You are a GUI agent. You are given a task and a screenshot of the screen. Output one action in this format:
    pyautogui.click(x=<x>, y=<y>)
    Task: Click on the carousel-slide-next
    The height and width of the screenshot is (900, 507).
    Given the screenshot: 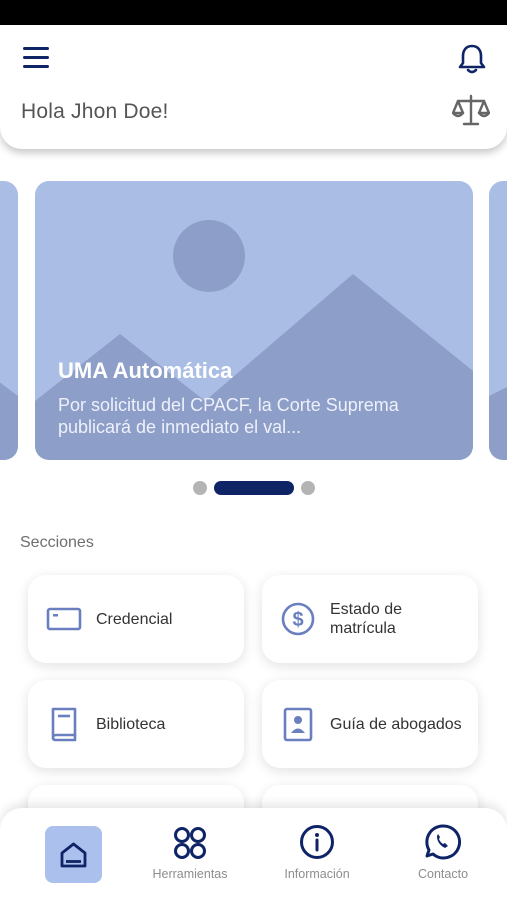 What is the action you would take?
    pyautogui.click(x=498, y=320)
    